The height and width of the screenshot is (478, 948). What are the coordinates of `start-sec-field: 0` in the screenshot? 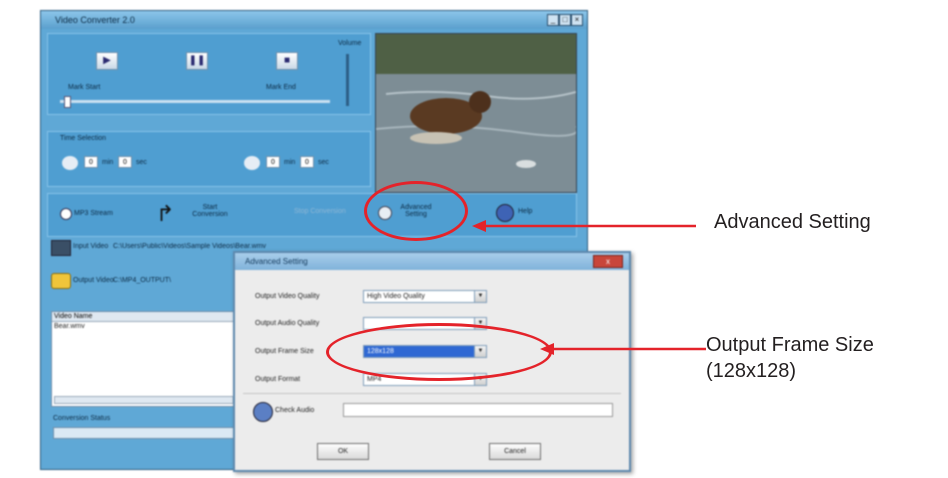 It's located at (125, 162).